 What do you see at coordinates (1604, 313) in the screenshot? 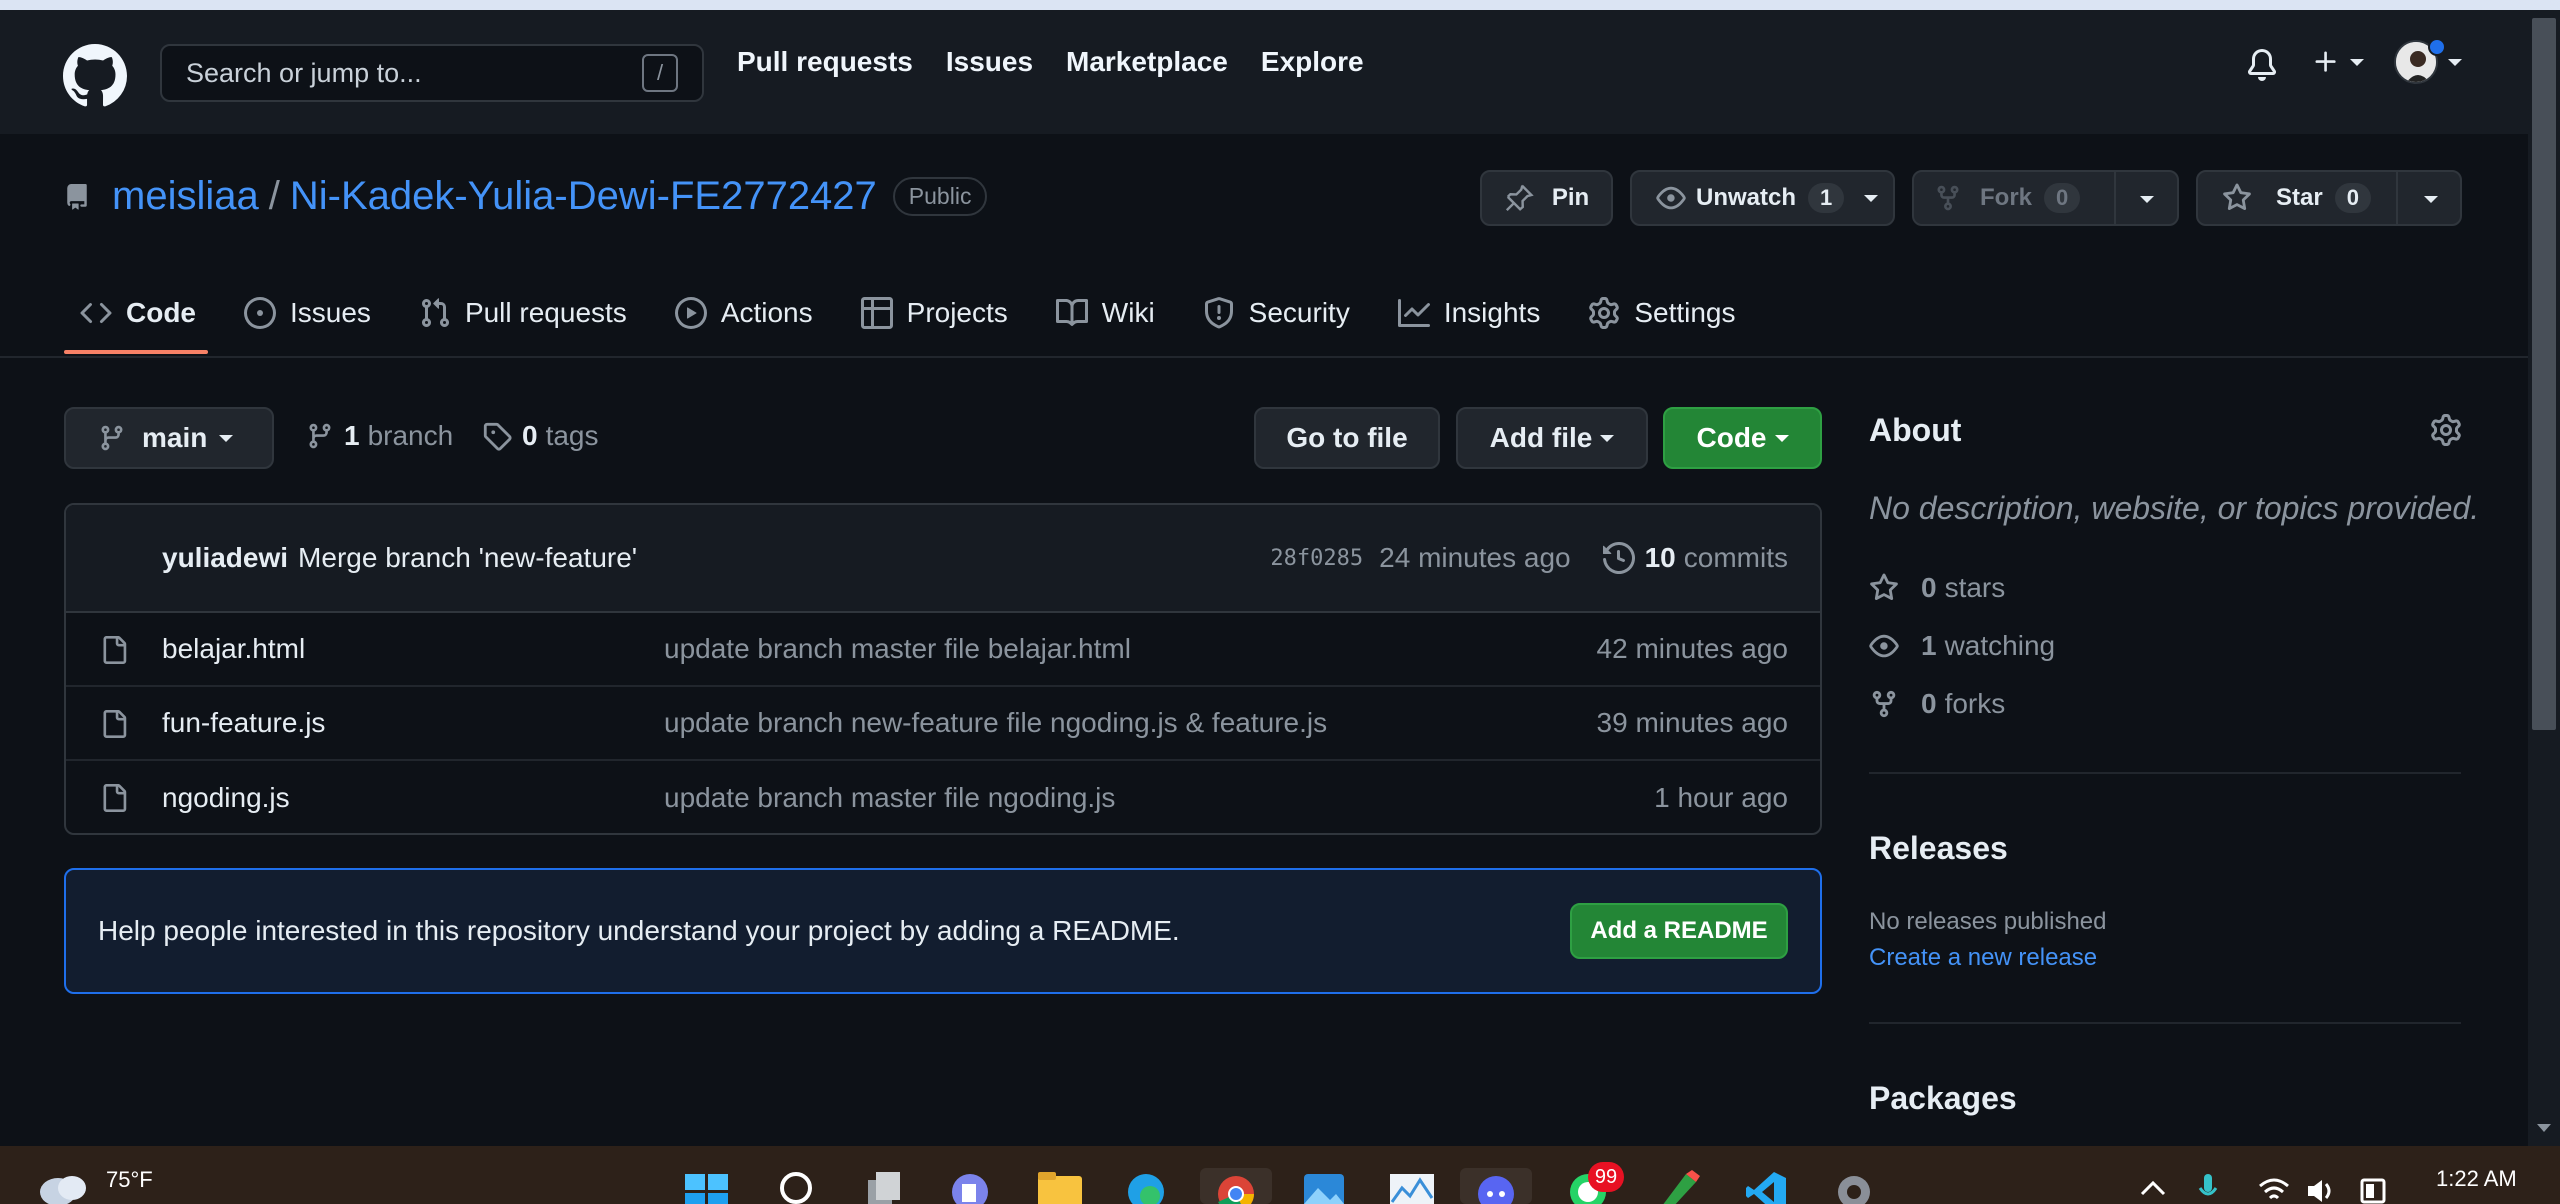
I see `gear-icon` at bounding box center [1604, 313].